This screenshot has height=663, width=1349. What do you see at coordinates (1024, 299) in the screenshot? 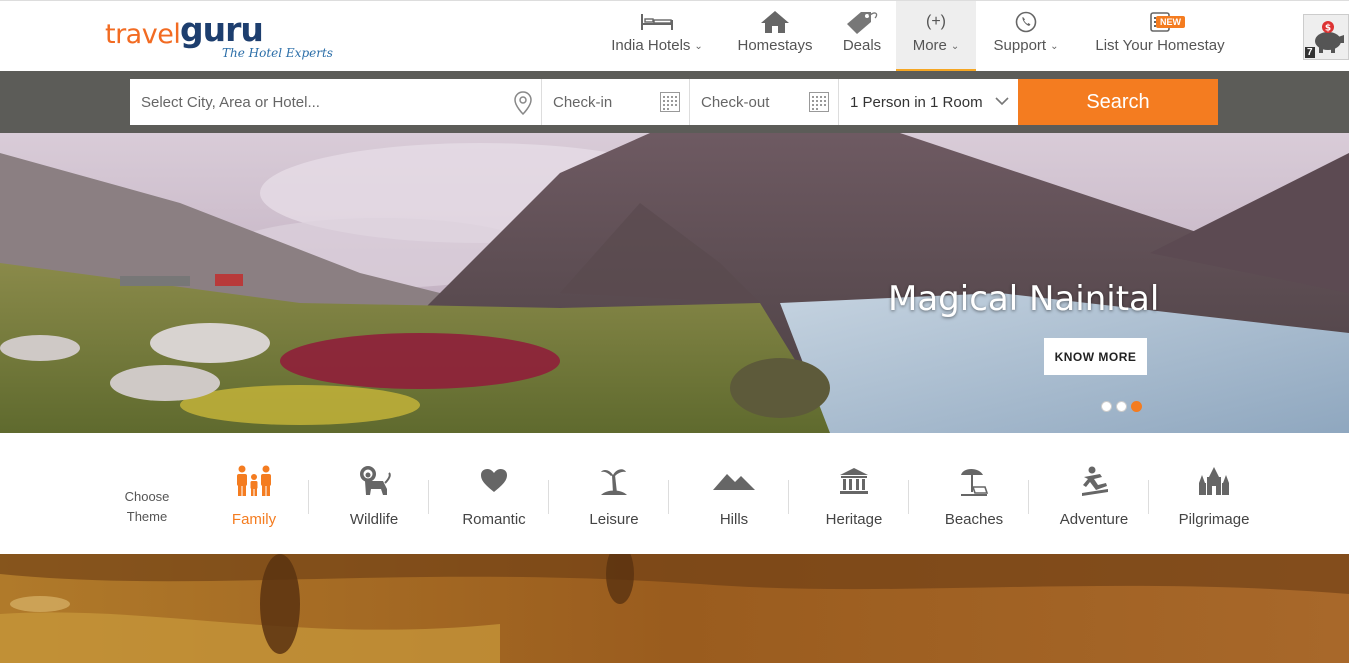
I see `hero-caption: Magical Nainital` at bounding box center [1024, 299].